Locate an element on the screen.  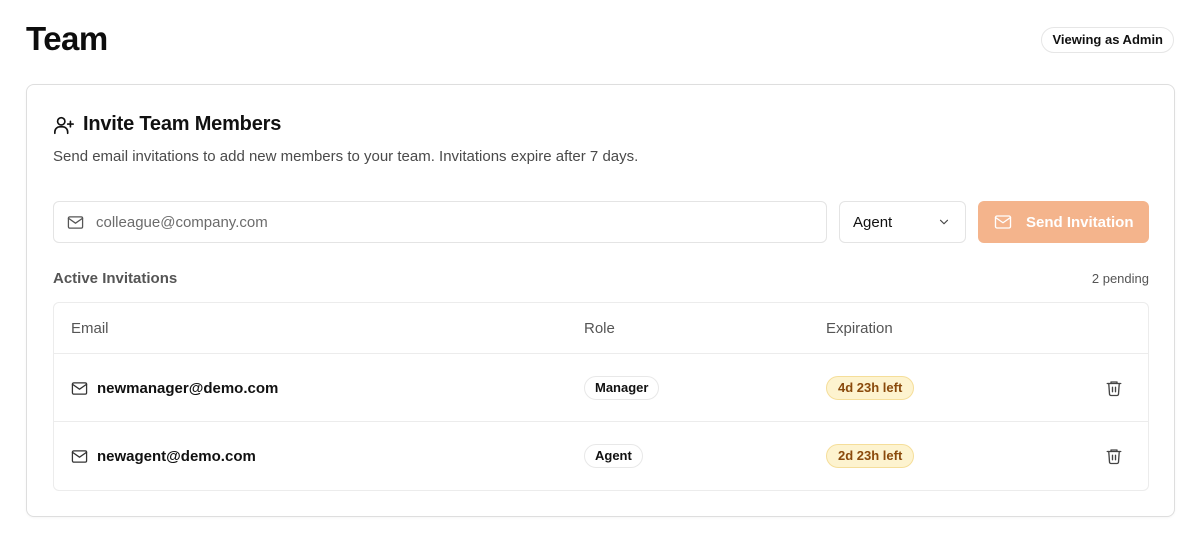
role-select: Agent is located at coordinates (902, 222).